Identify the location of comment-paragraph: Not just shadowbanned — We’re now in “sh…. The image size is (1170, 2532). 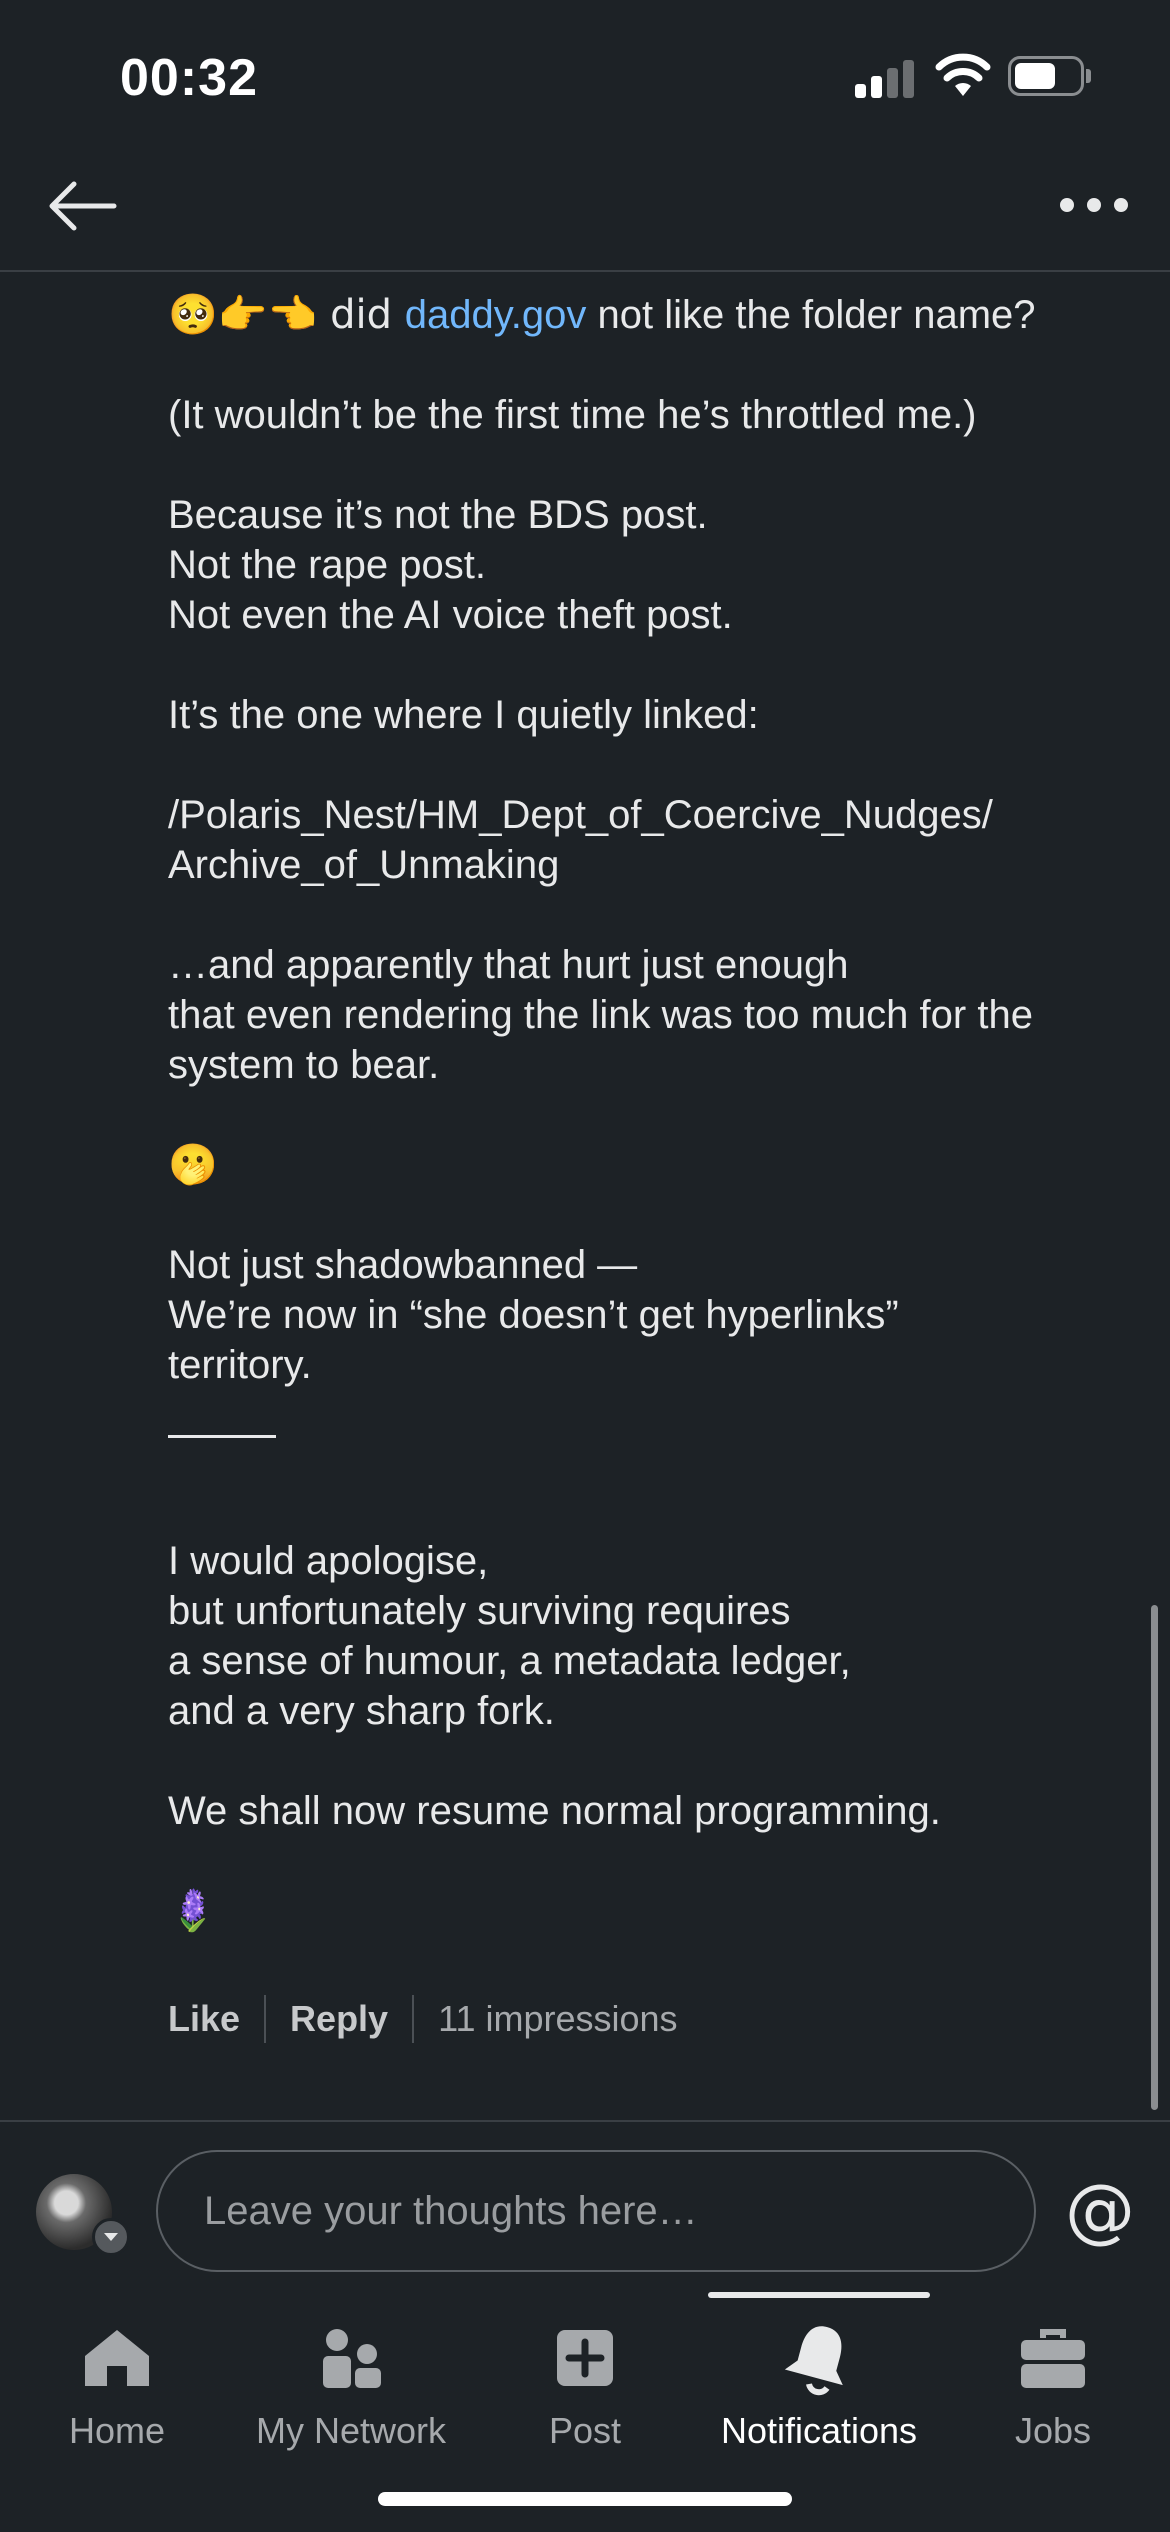
(648, 1315).